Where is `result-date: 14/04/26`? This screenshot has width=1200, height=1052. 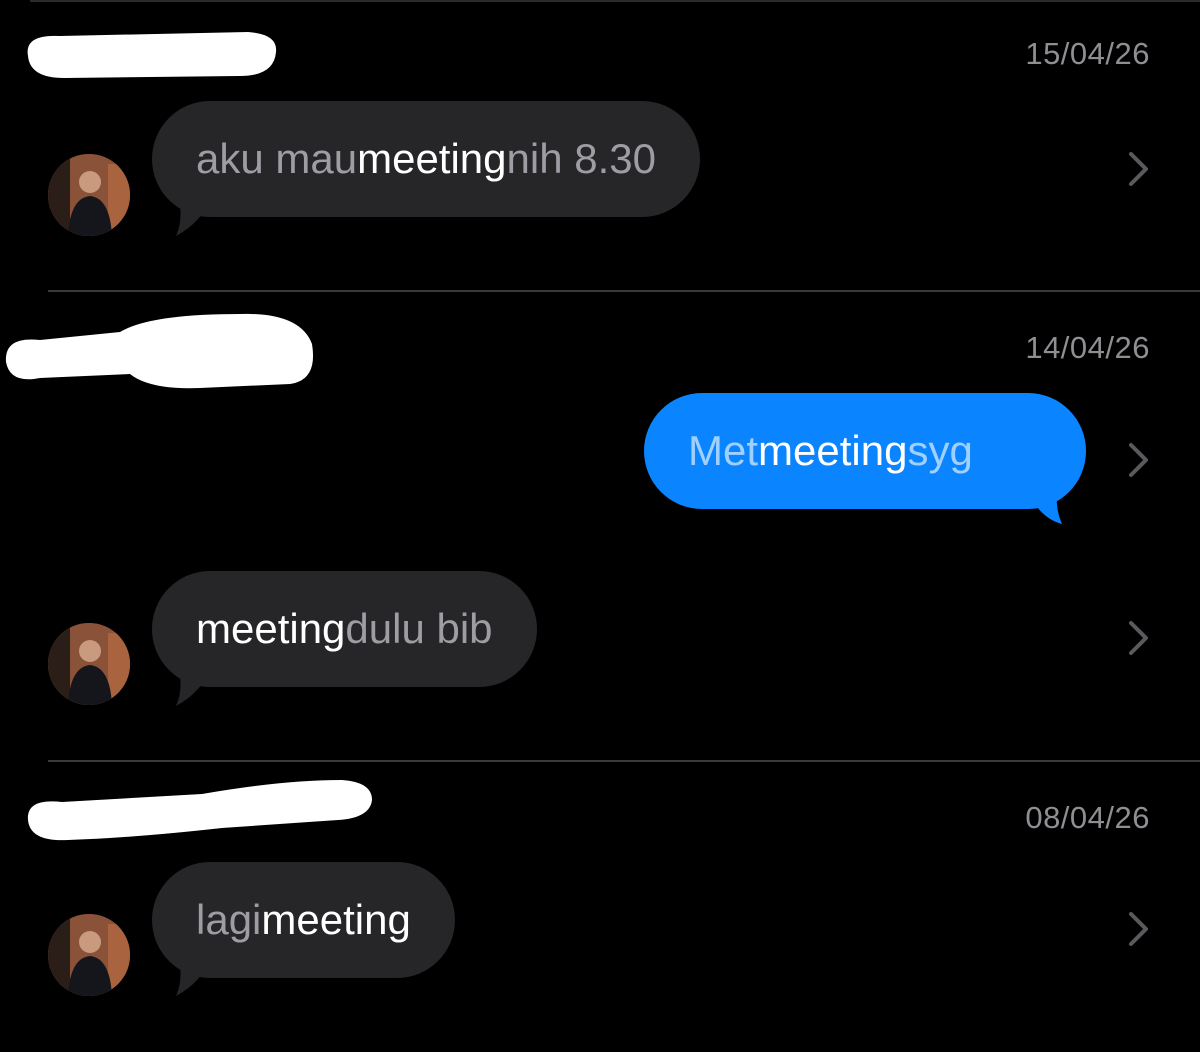
result-date: 14/04/26 is located at coordinates (1087, 347).